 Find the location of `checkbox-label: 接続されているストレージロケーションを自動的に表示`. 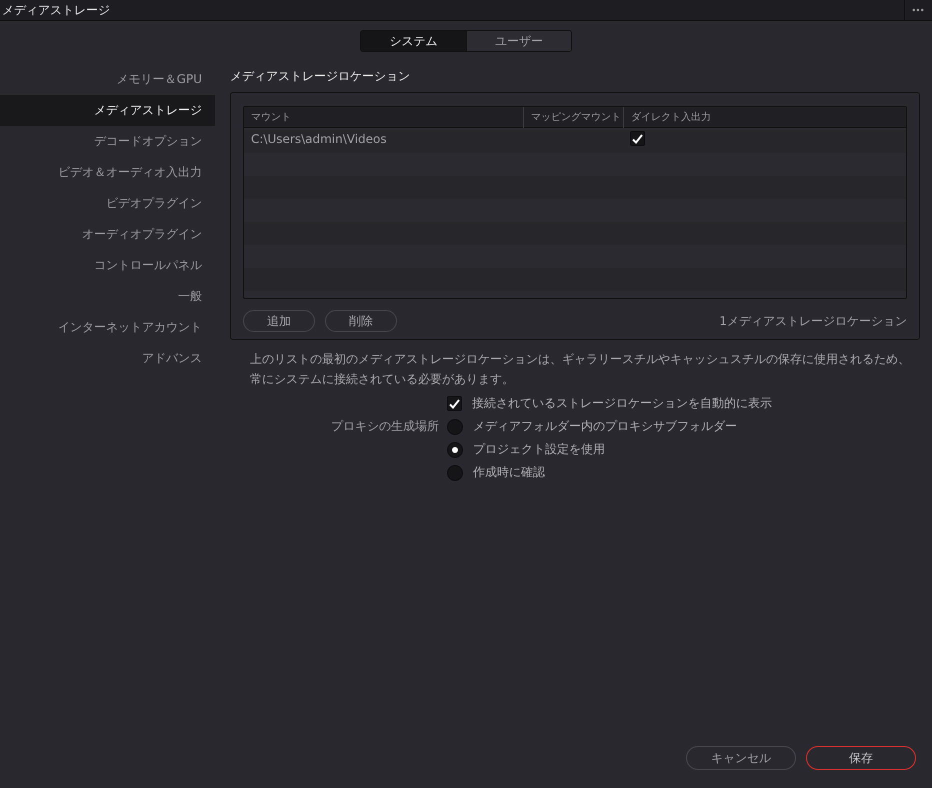

checkbox-label: 接続されているストレージロケーションを自動的に表示 is located at coordinates (622, 403).